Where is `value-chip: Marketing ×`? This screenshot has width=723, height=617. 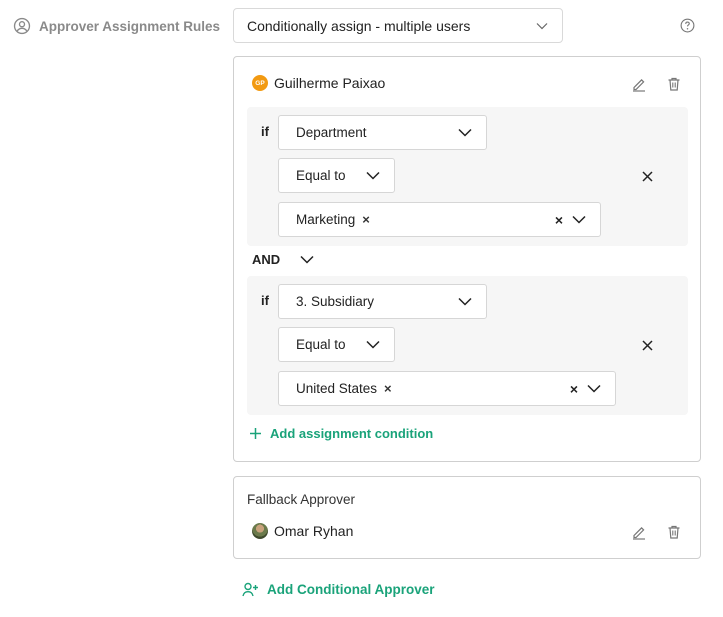
value-chip: Marketing × is located at coordinates (425, 219).